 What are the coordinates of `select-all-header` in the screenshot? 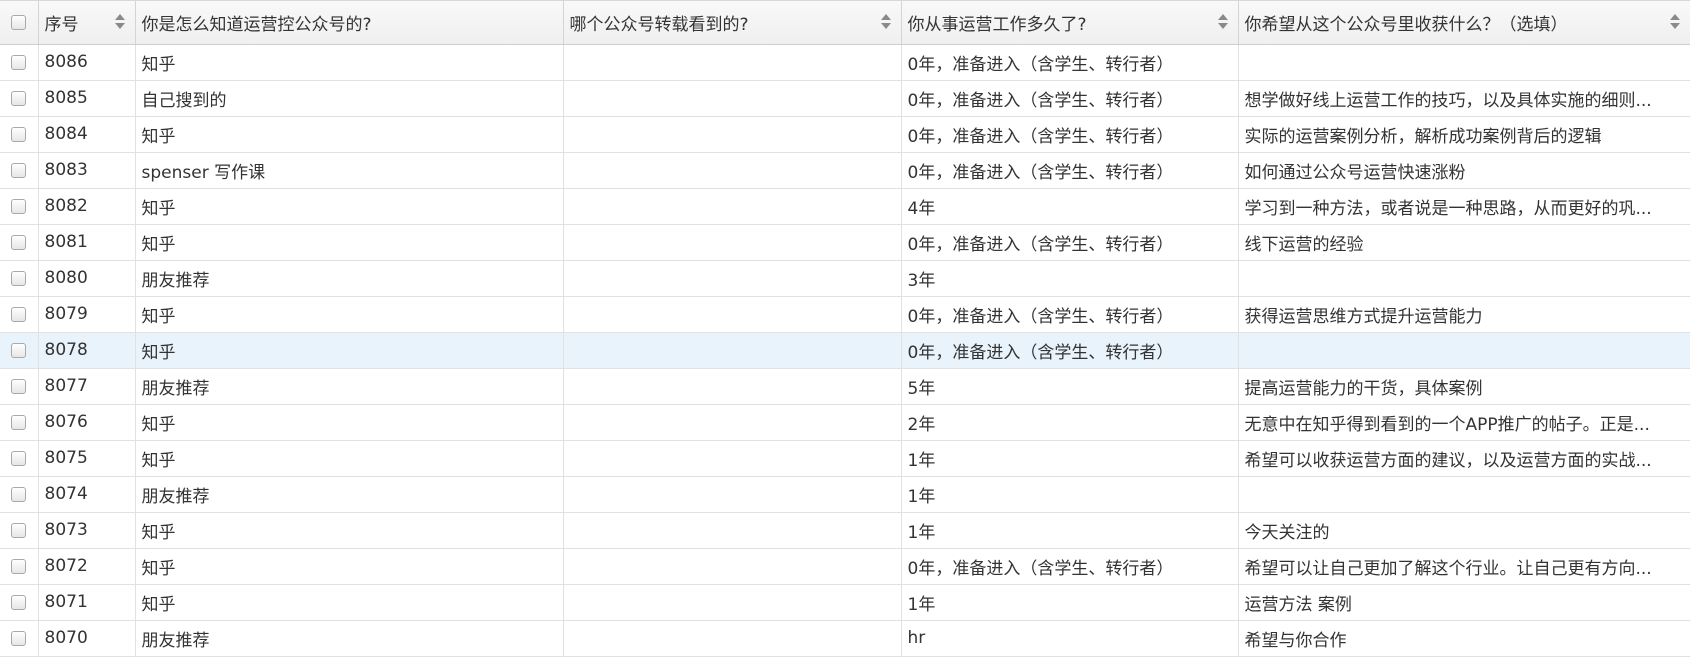 It's located at (19, 23).